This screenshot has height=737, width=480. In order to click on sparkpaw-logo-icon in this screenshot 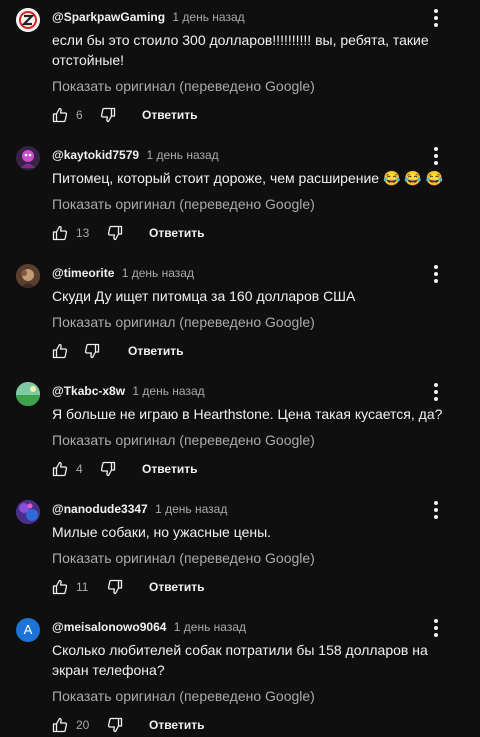, I will do `click(28, 20)`.